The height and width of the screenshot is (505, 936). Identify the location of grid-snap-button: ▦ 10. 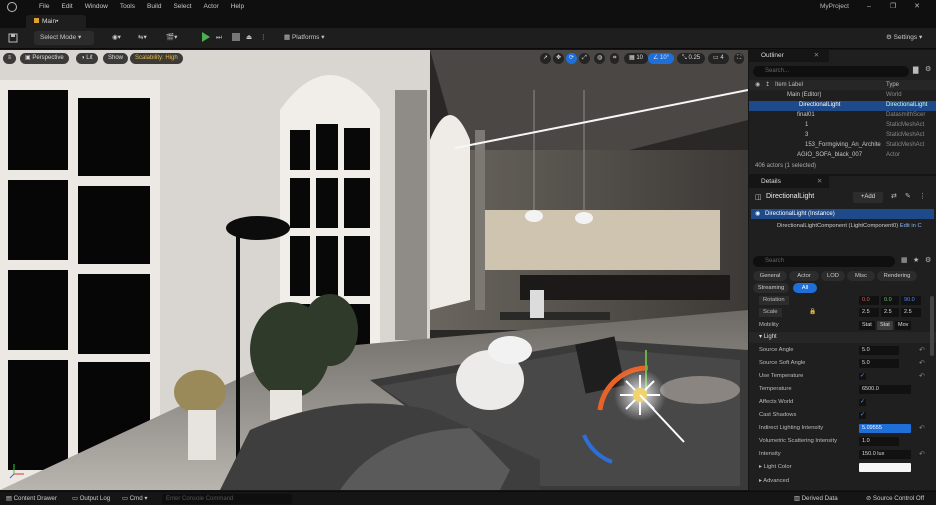
(636, 58).